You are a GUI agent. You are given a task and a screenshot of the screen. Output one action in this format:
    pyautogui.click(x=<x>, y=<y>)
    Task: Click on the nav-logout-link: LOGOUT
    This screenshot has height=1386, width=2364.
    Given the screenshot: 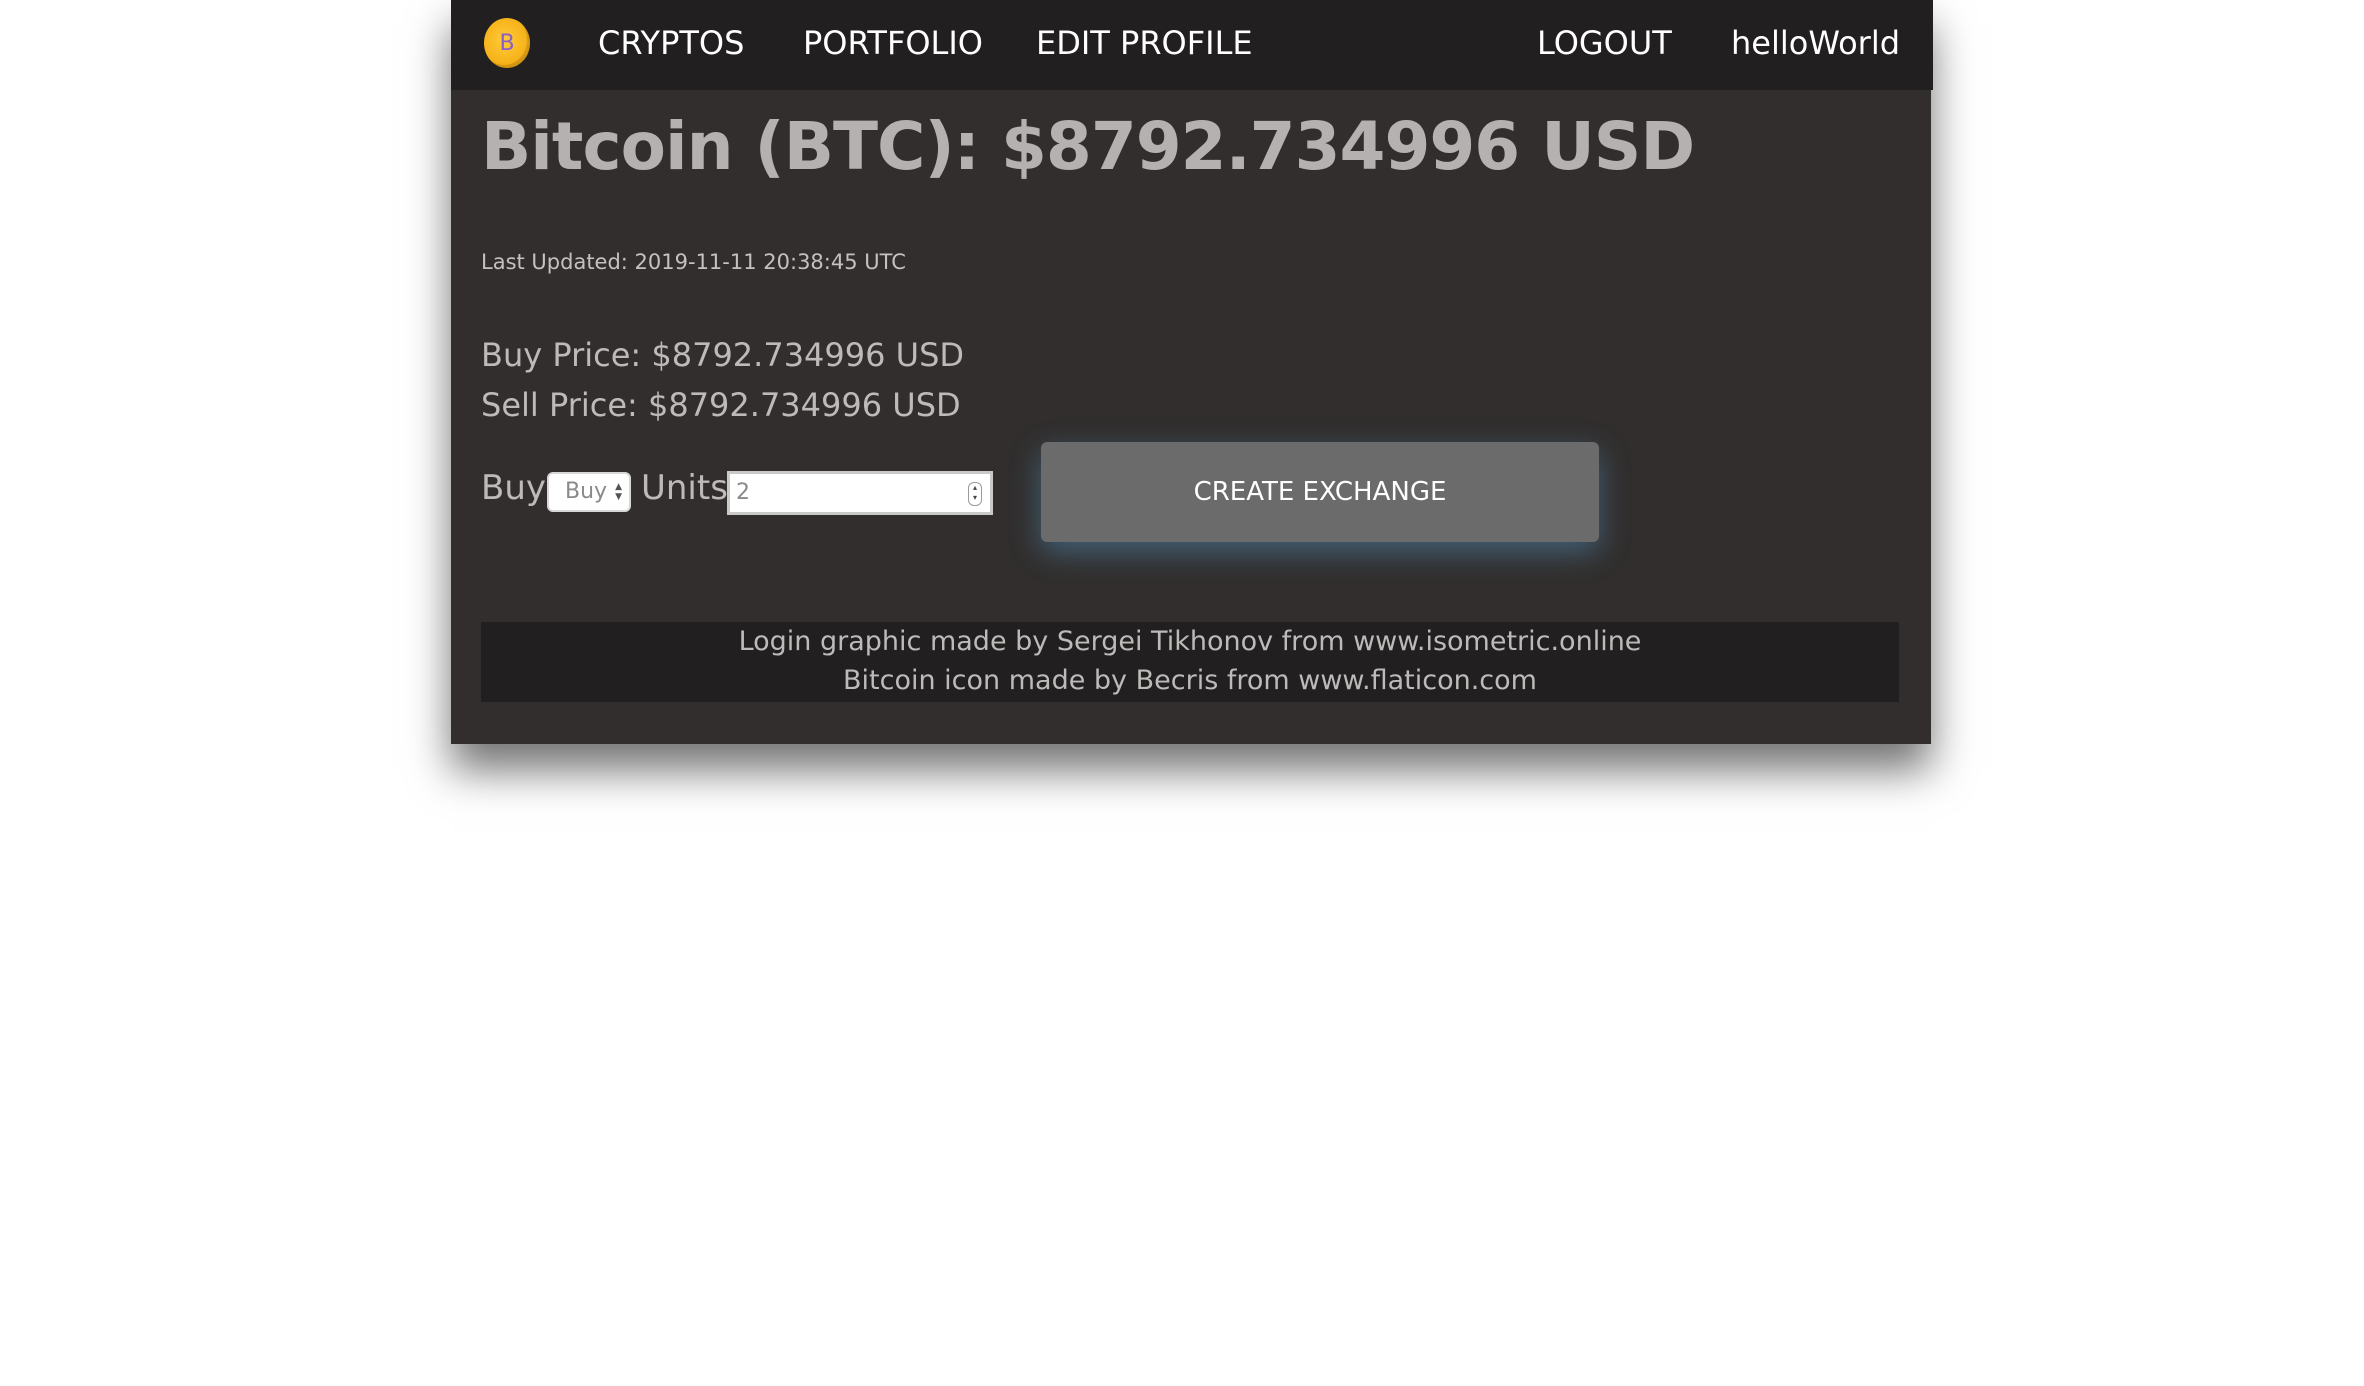 What is the action you would take?
    pyautogui.click(x=1604, y=45)
    